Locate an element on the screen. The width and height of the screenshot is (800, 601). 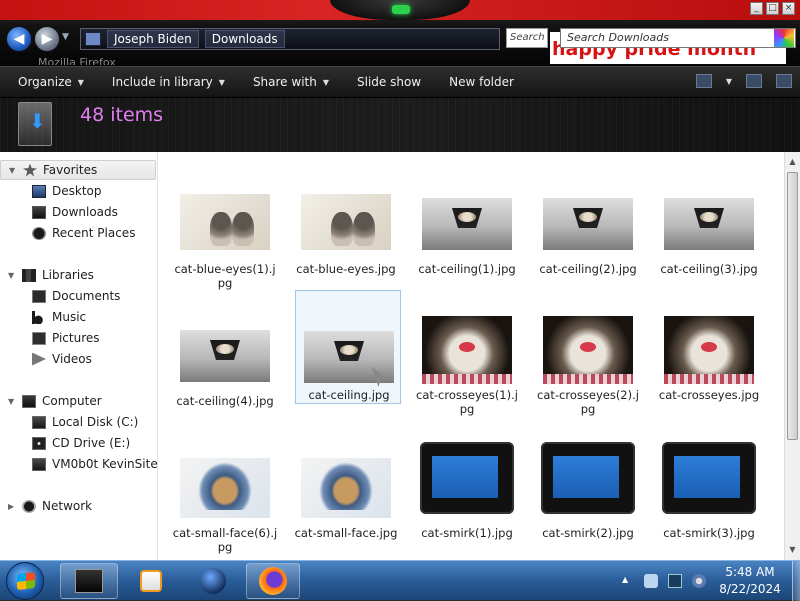
nav-documents: Documents is located at coordinates (79, 296).